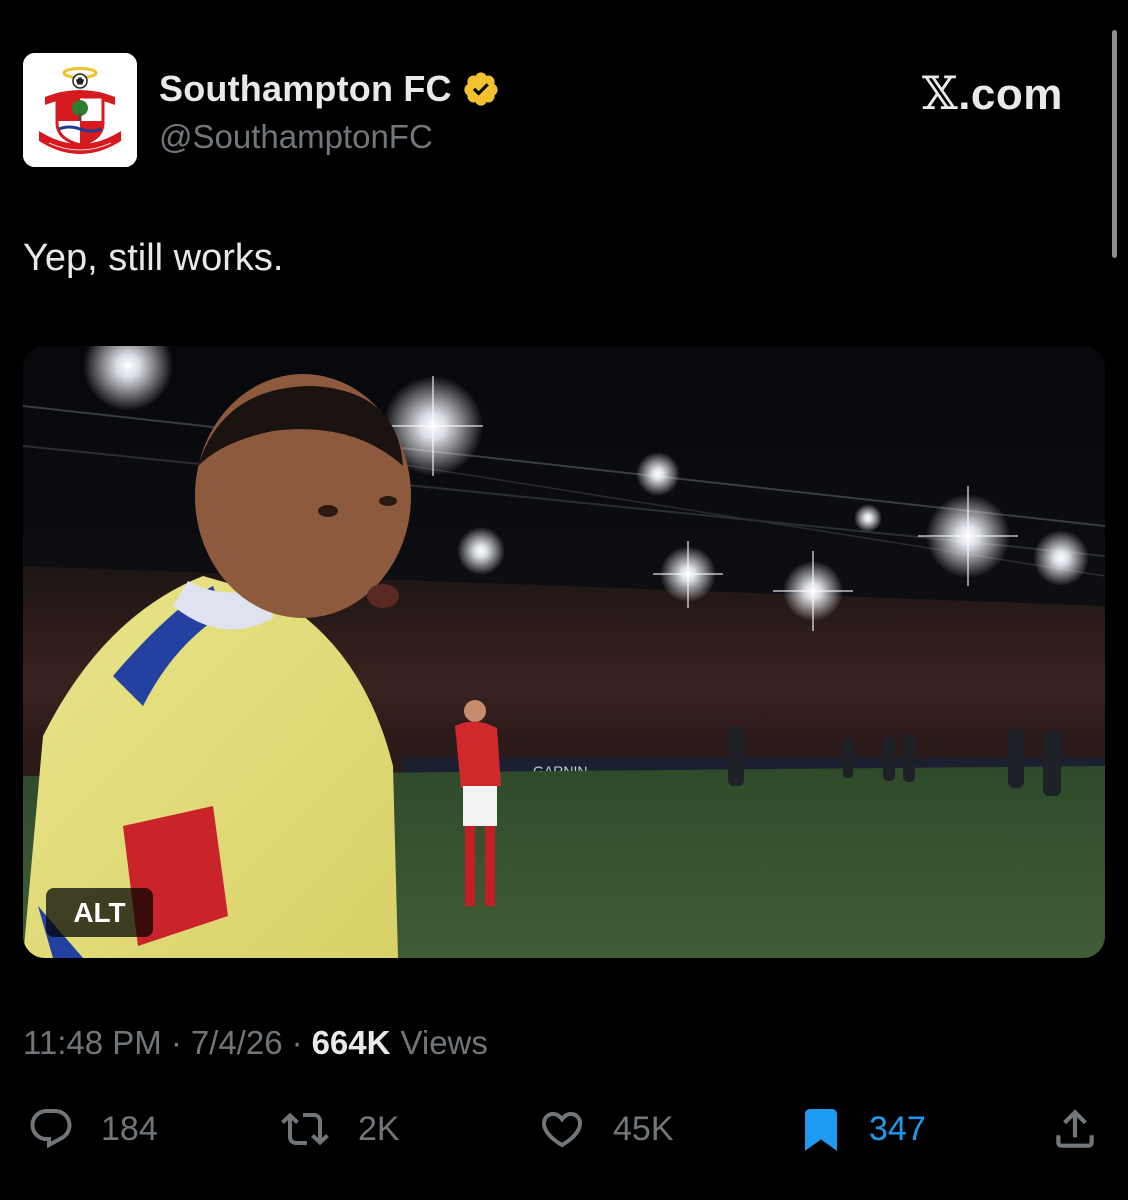  I want to click on reply-icon, so click(51, 1129).